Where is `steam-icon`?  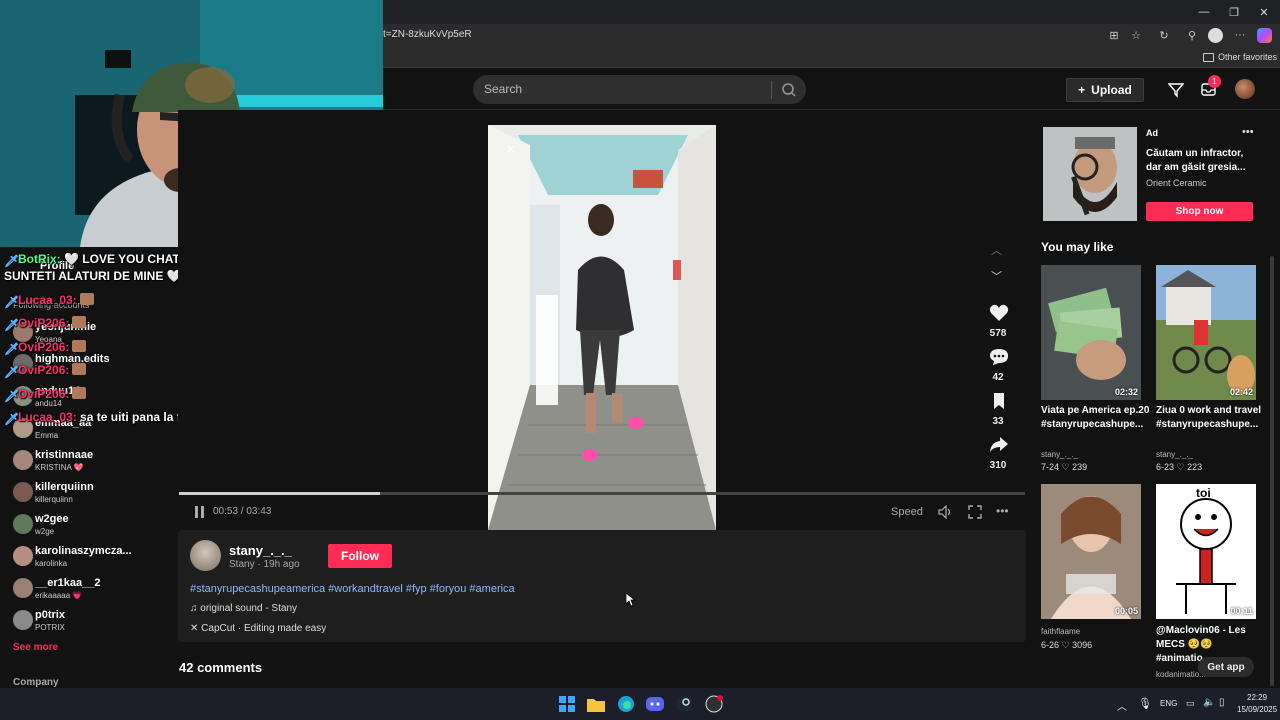
steam-icon is located at coordinates (684, 704).